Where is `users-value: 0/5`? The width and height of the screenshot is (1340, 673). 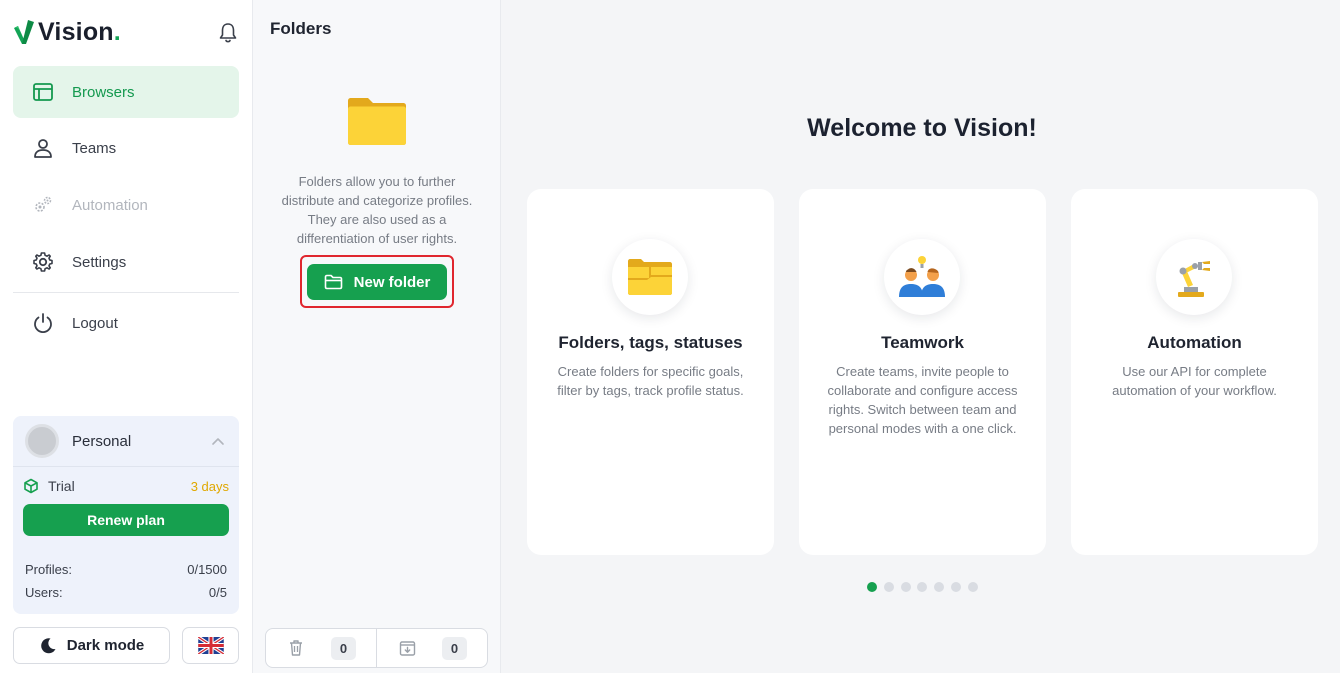
users-value: 0/5 is located at coordinates (217, 592).